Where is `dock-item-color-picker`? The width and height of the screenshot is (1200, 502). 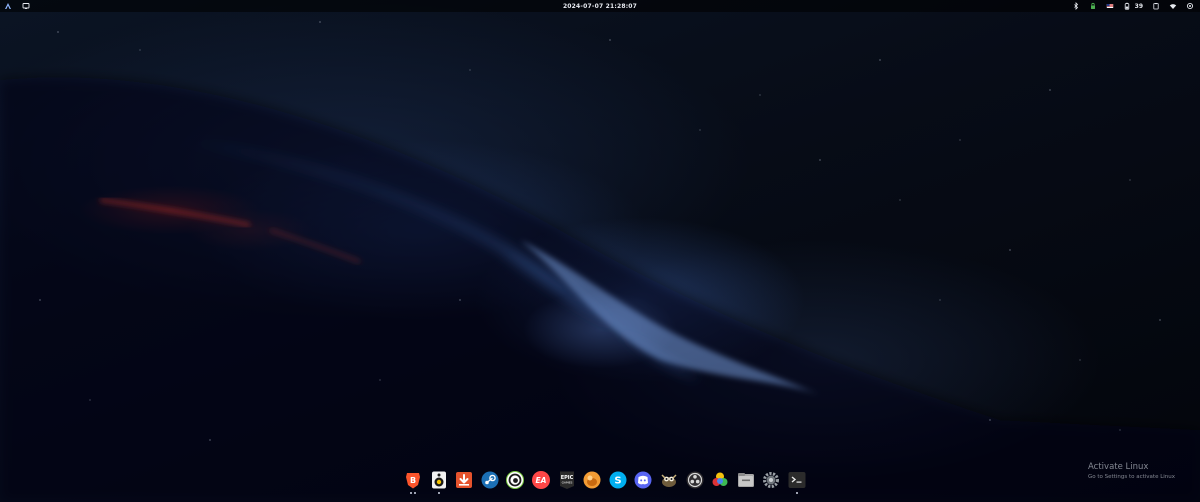 dock-item-color-picker is located at coordinates (720, 483).